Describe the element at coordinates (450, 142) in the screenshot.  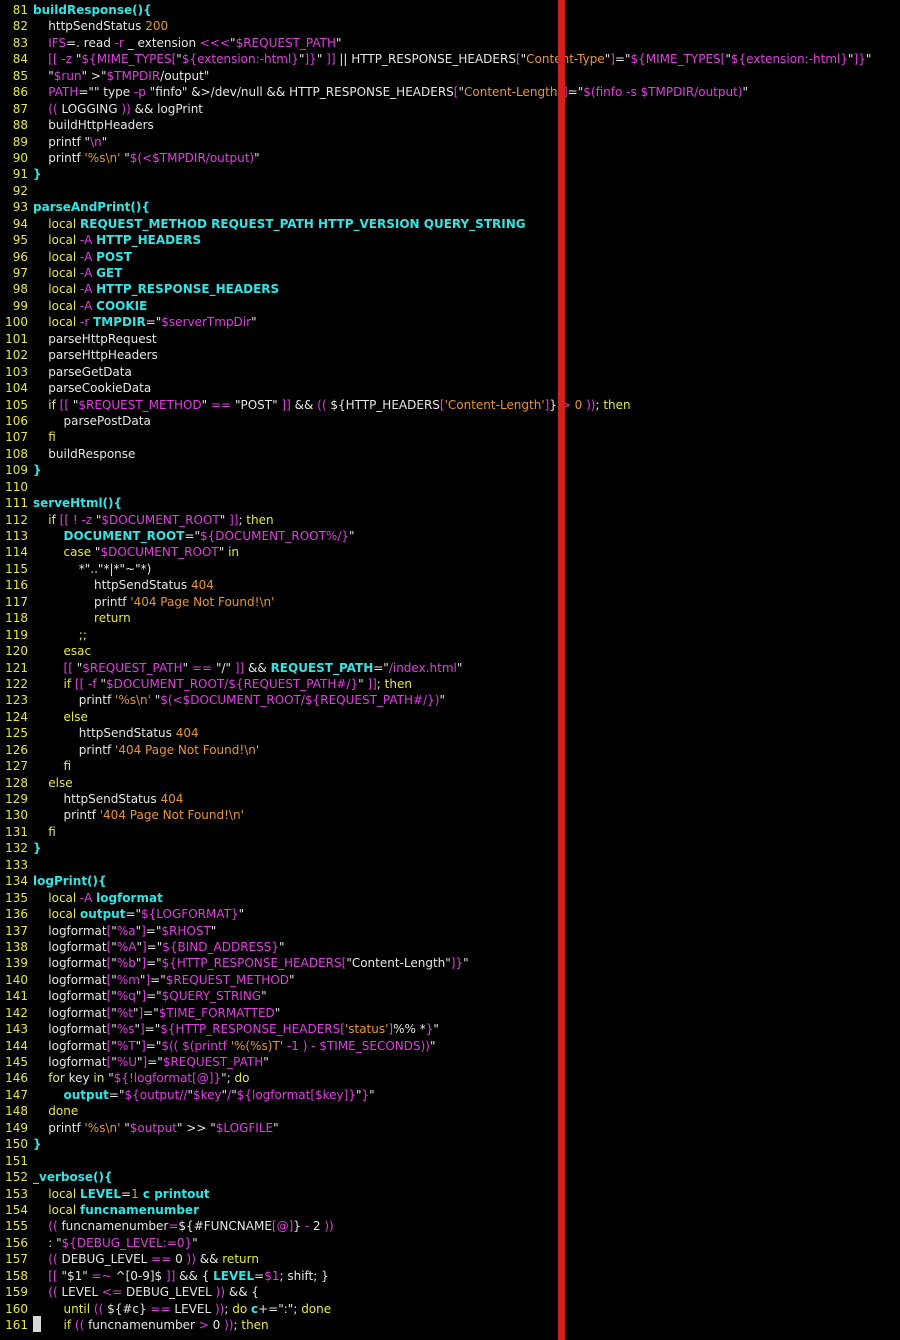
I see `code-line: 89 printf "\n"` at that location.